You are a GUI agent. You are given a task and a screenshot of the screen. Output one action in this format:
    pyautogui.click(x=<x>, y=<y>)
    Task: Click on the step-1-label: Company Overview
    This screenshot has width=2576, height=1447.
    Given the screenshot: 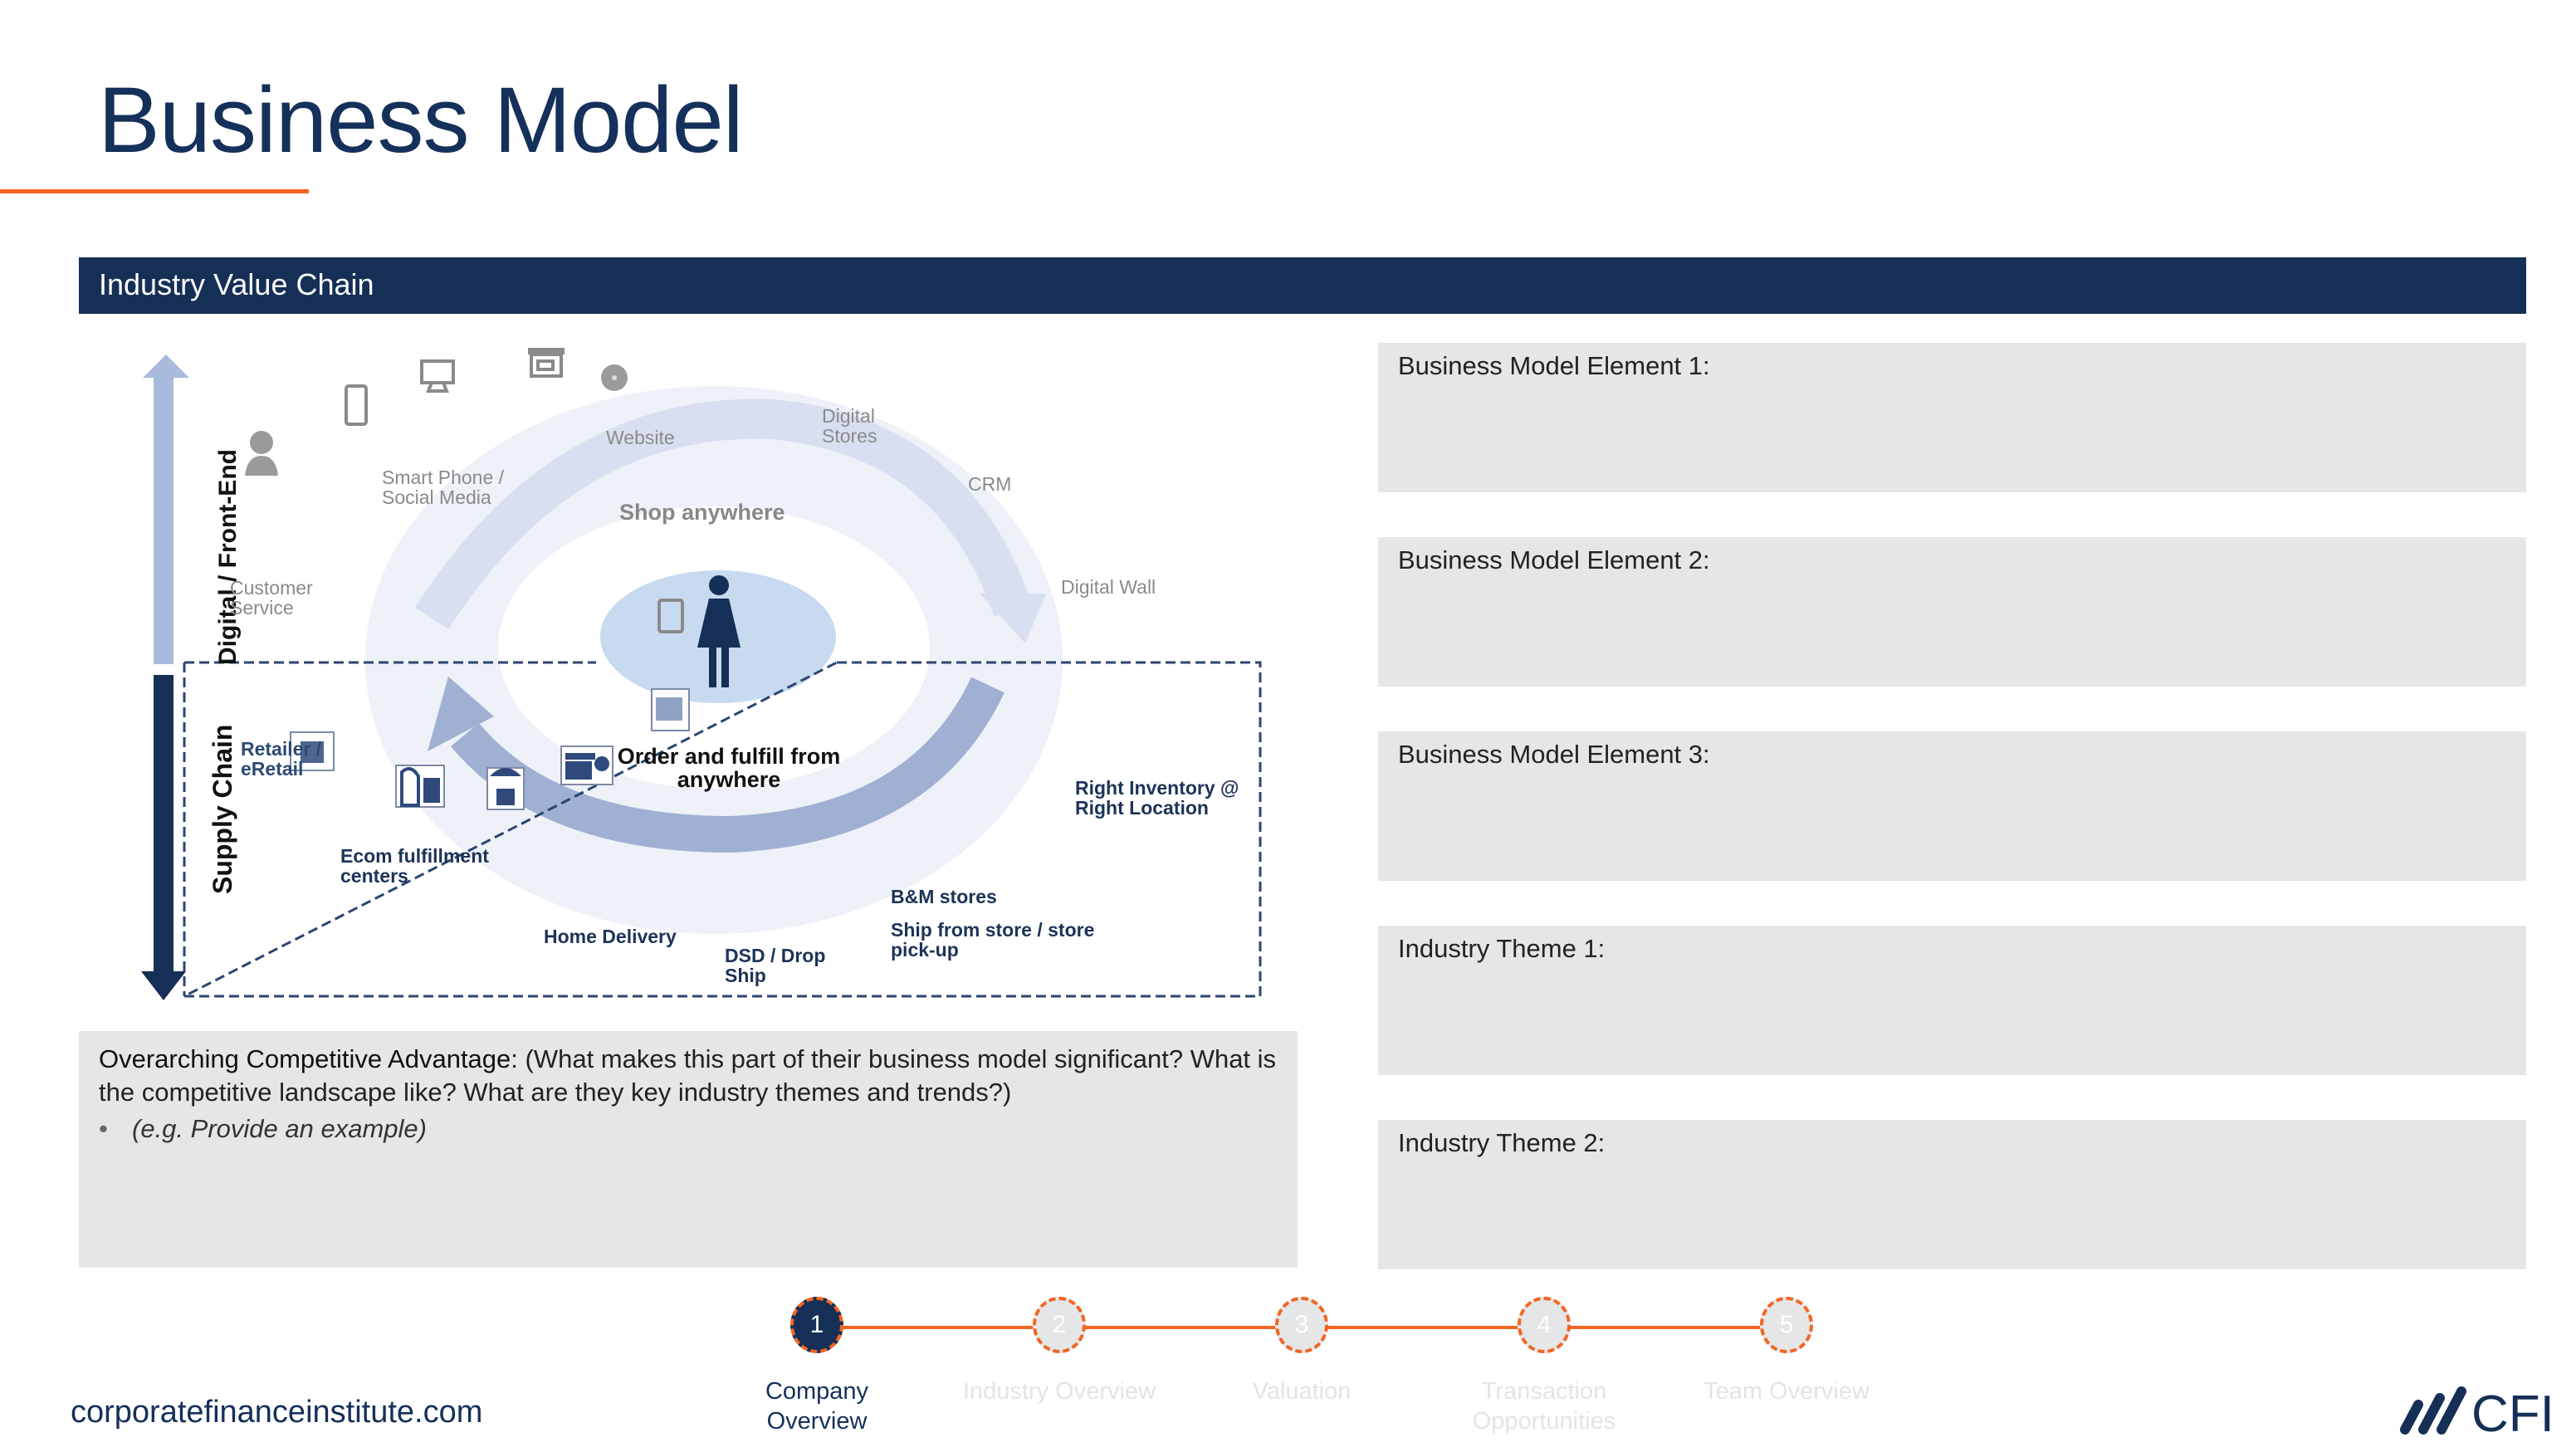 What is the action you would take?
    pyautogui.click(x=817, y=1406)
    